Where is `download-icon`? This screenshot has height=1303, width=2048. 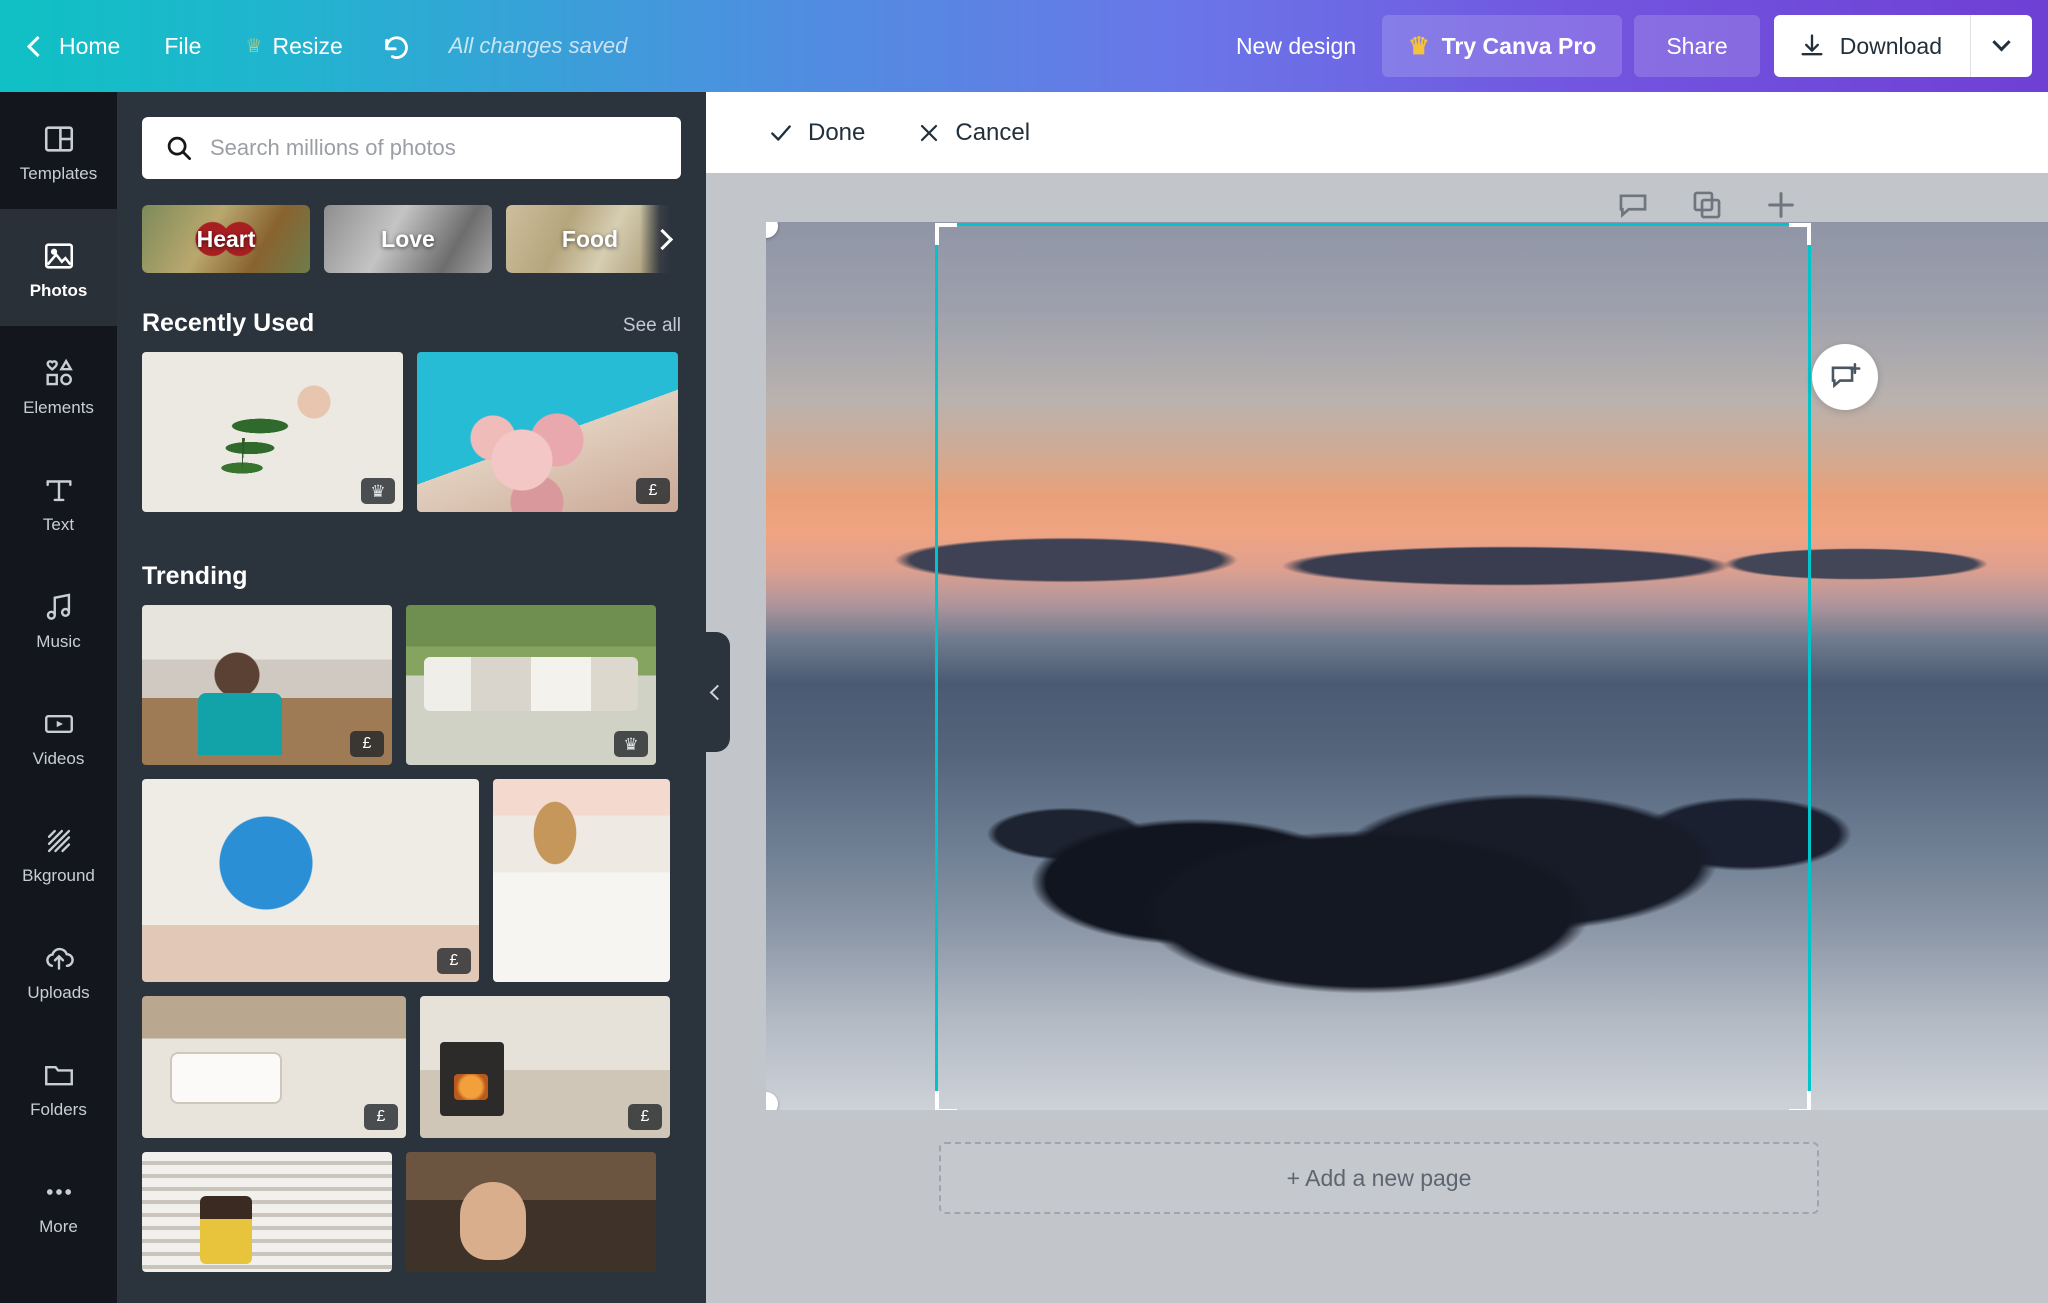 download-icon is located at coordinates (1812, 45).